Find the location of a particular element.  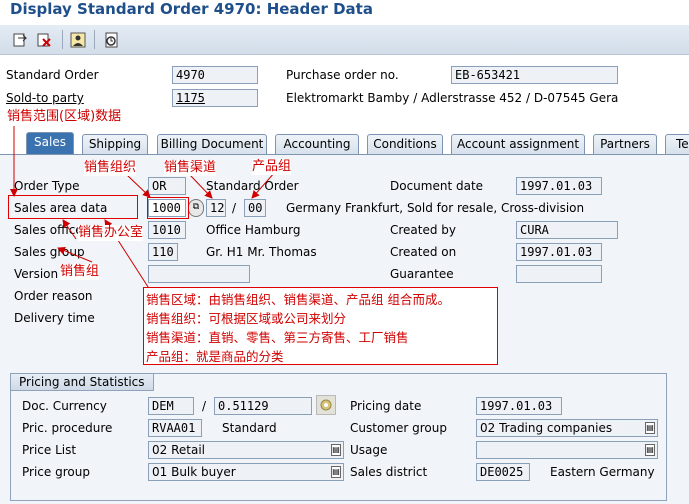

po-number-field: EB-653421 is located at coordinates (534, 75).